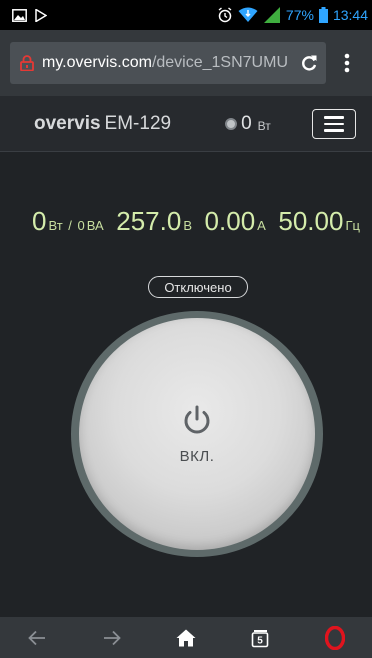  Describe the element at coordinates (335, 637) in the screenshot. I see `opera-icon` at that location.